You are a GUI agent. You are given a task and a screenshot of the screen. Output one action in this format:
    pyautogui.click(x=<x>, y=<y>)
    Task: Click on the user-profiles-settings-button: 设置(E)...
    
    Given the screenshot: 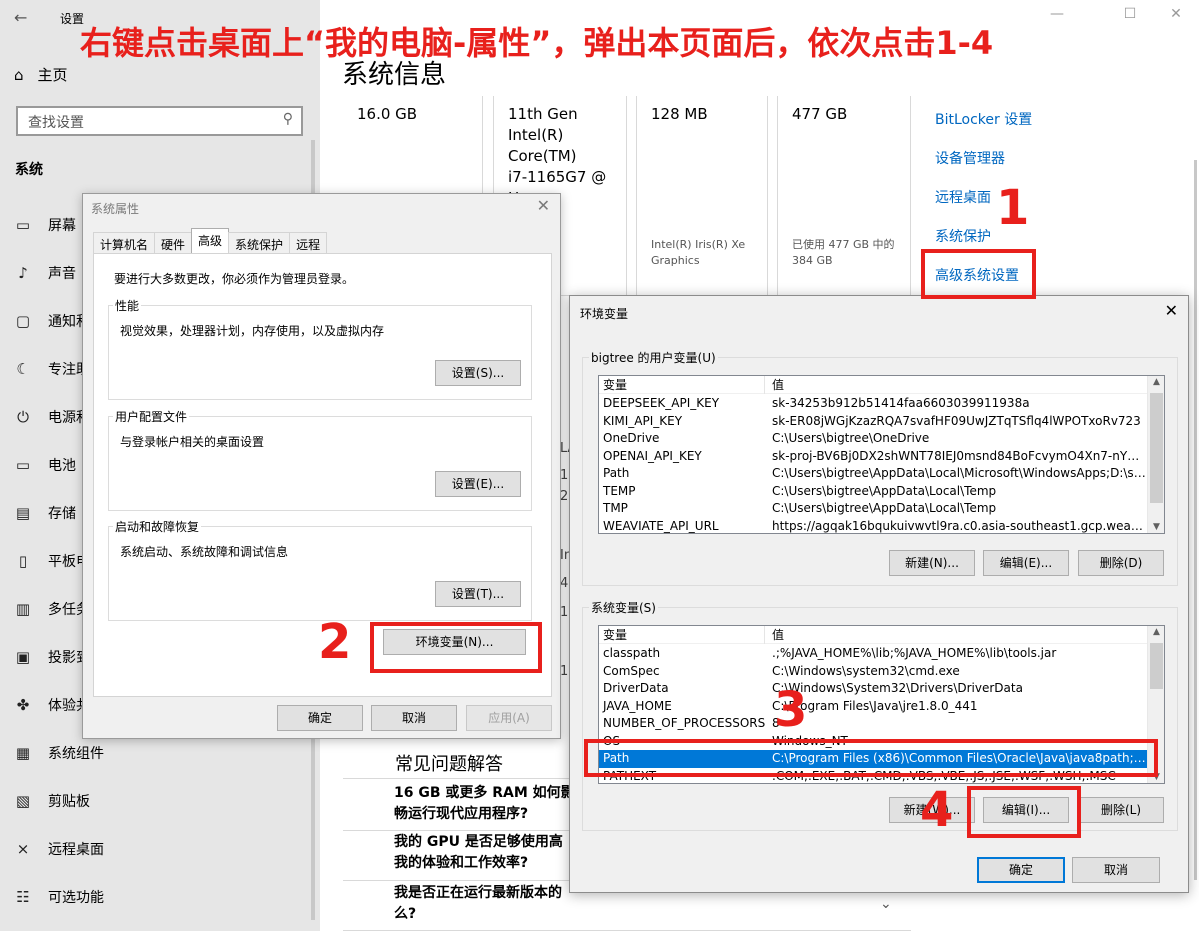 What is the action you would take?
    pyautogui.click(x=478, y=484)
    